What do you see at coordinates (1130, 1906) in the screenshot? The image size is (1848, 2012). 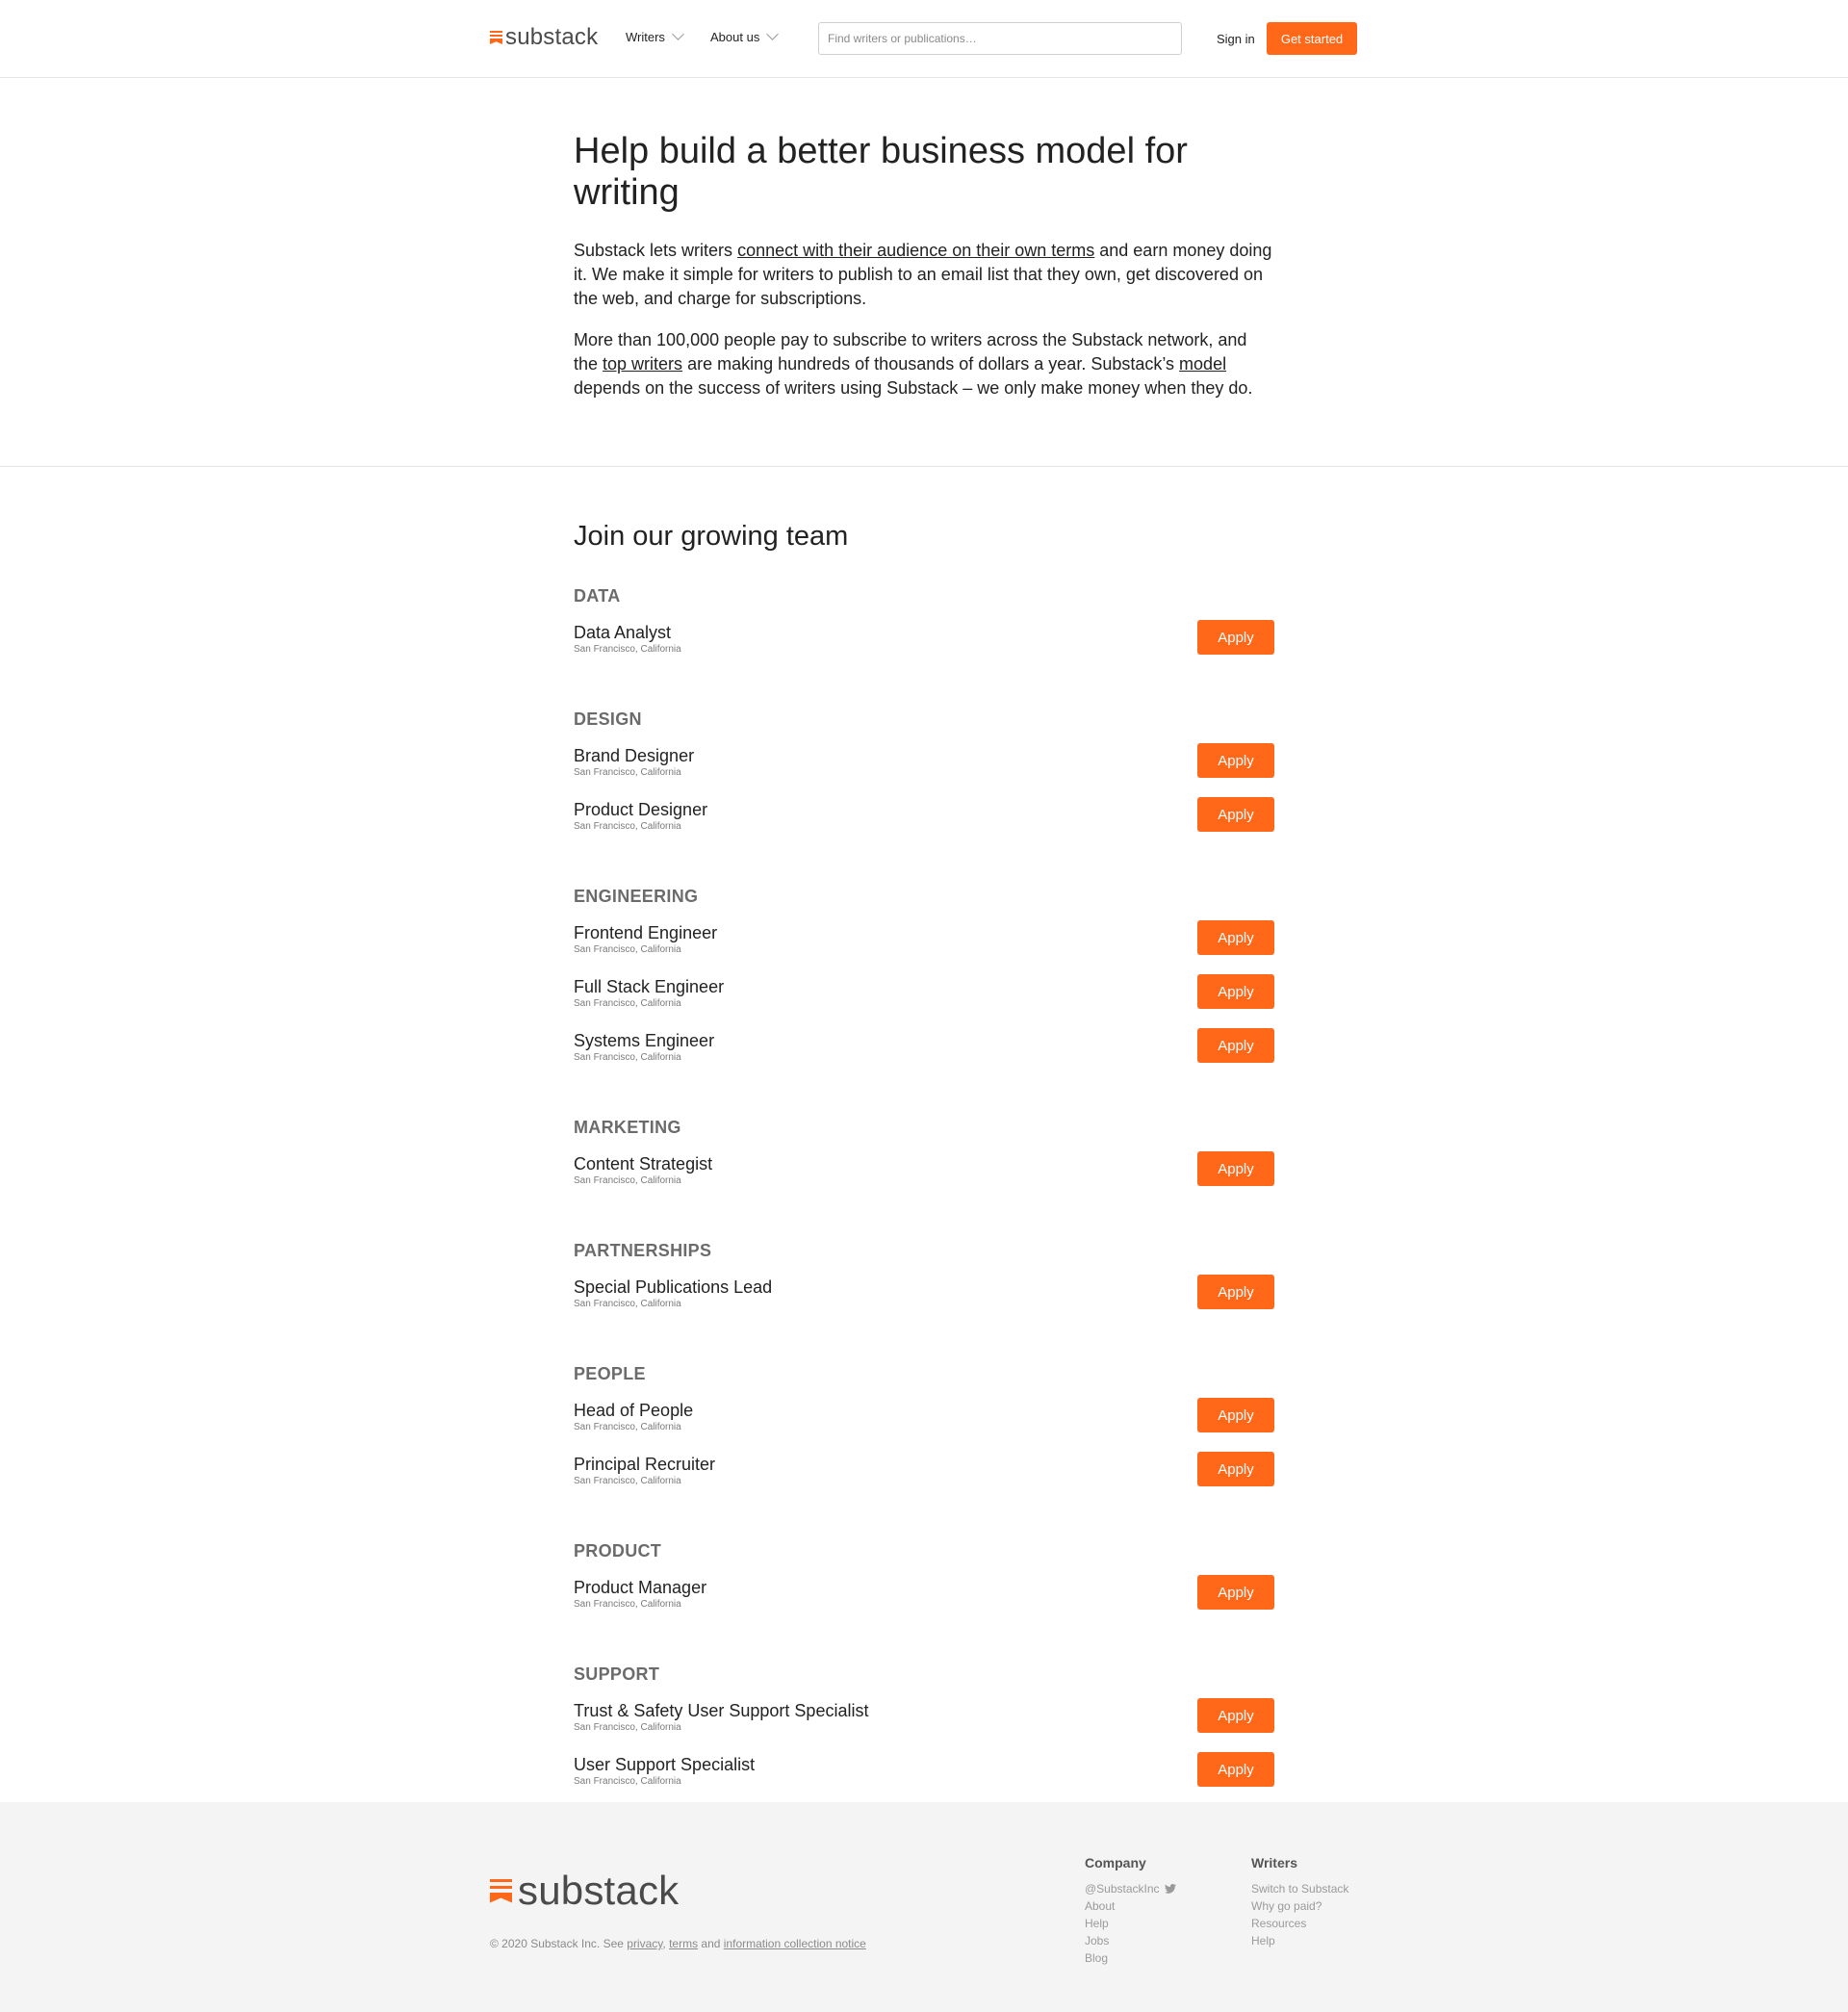 I see `footer-link-about: About` at bounding box center [1130, 1906].